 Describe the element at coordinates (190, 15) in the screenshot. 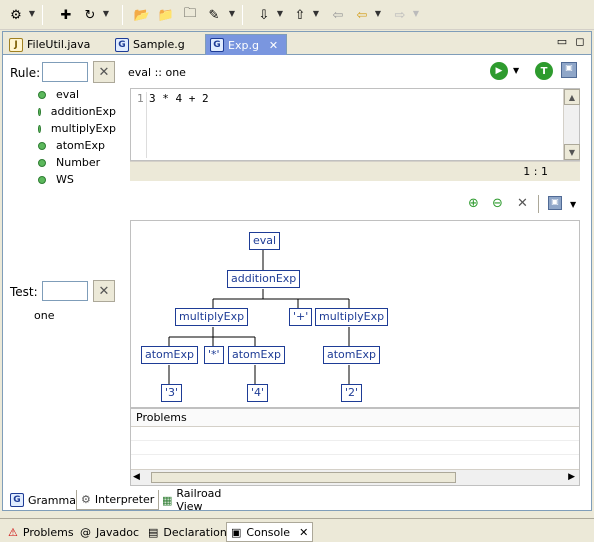

I see `open-file-icon: 🗀` at that location.